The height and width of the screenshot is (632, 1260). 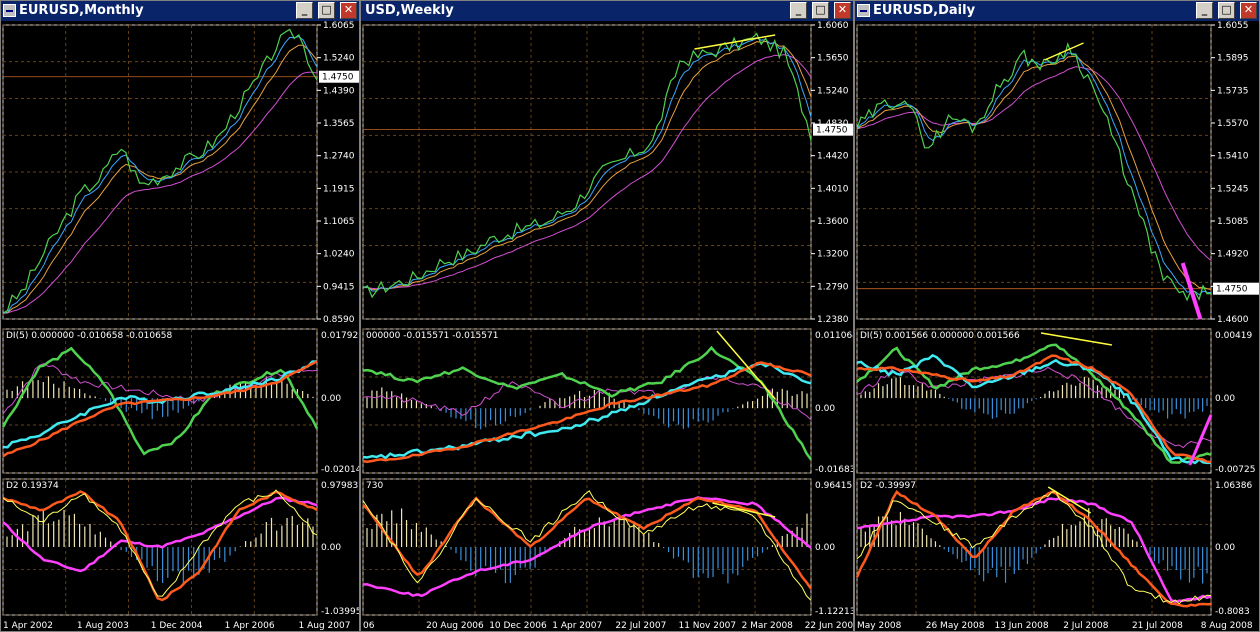 I want to click on osc2-tick-label: -1.12213, so click(x=834, y=612).